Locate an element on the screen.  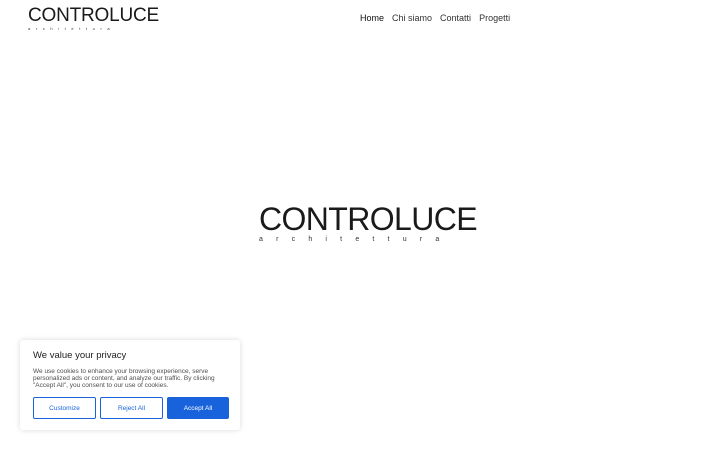
hero-logo-tagline: architettura is located at coordinates (356, 239).